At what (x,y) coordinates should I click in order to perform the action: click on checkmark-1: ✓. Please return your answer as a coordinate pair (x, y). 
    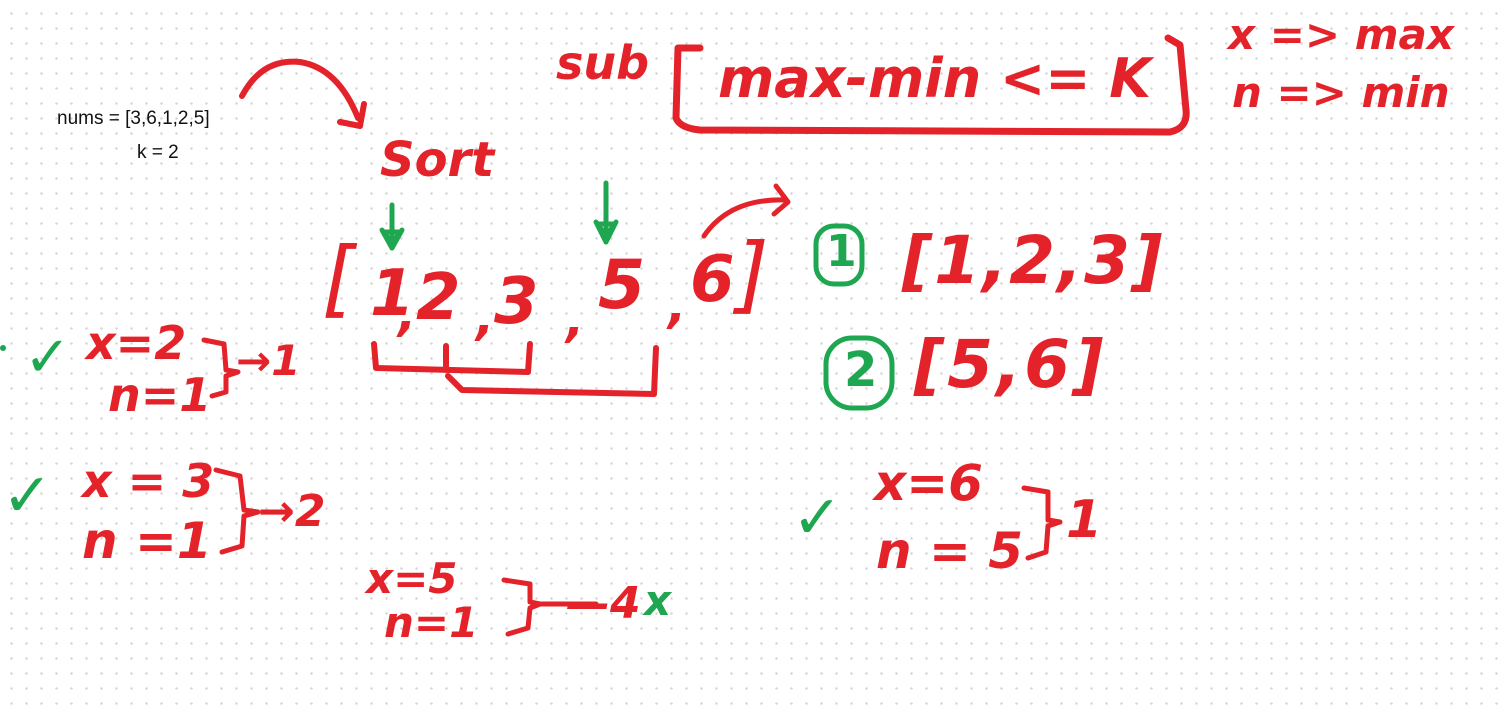
    Looking at the image, I should click on (47, 357).